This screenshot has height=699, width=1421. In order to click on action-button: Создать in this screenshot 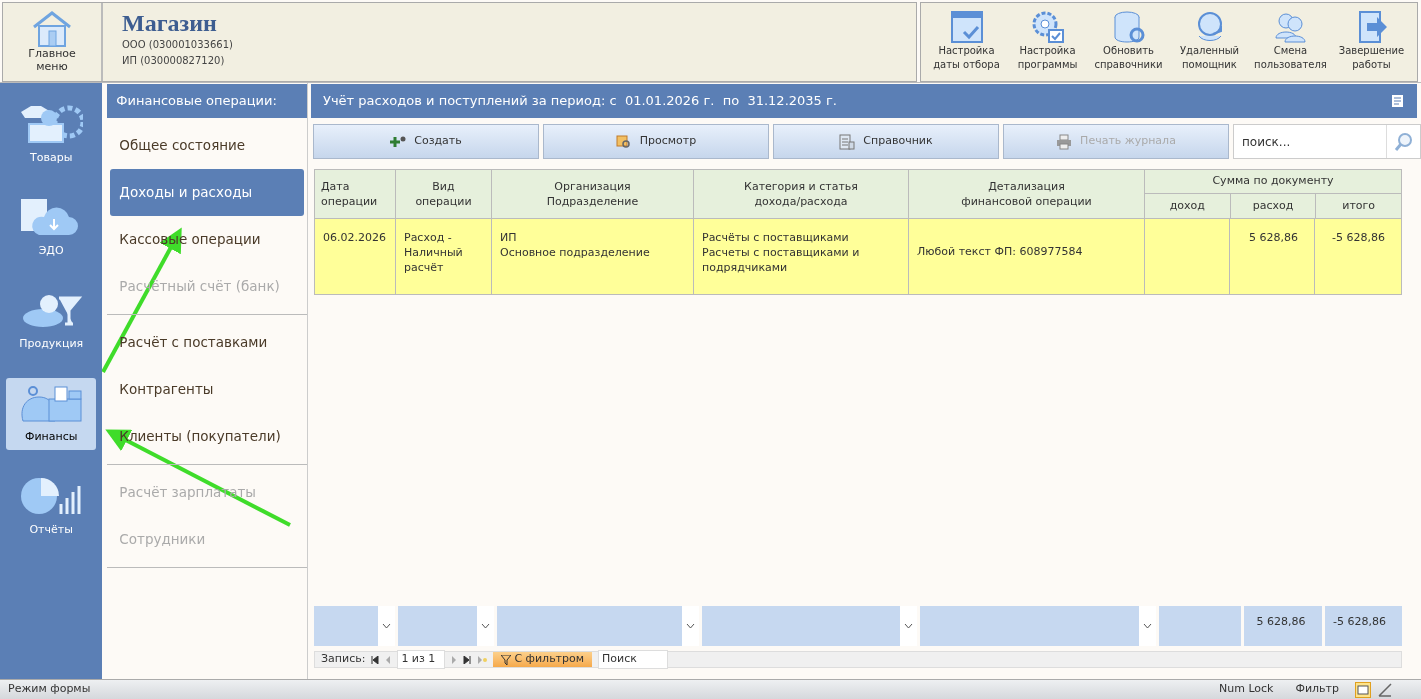, I will do `click(426, 141)`.